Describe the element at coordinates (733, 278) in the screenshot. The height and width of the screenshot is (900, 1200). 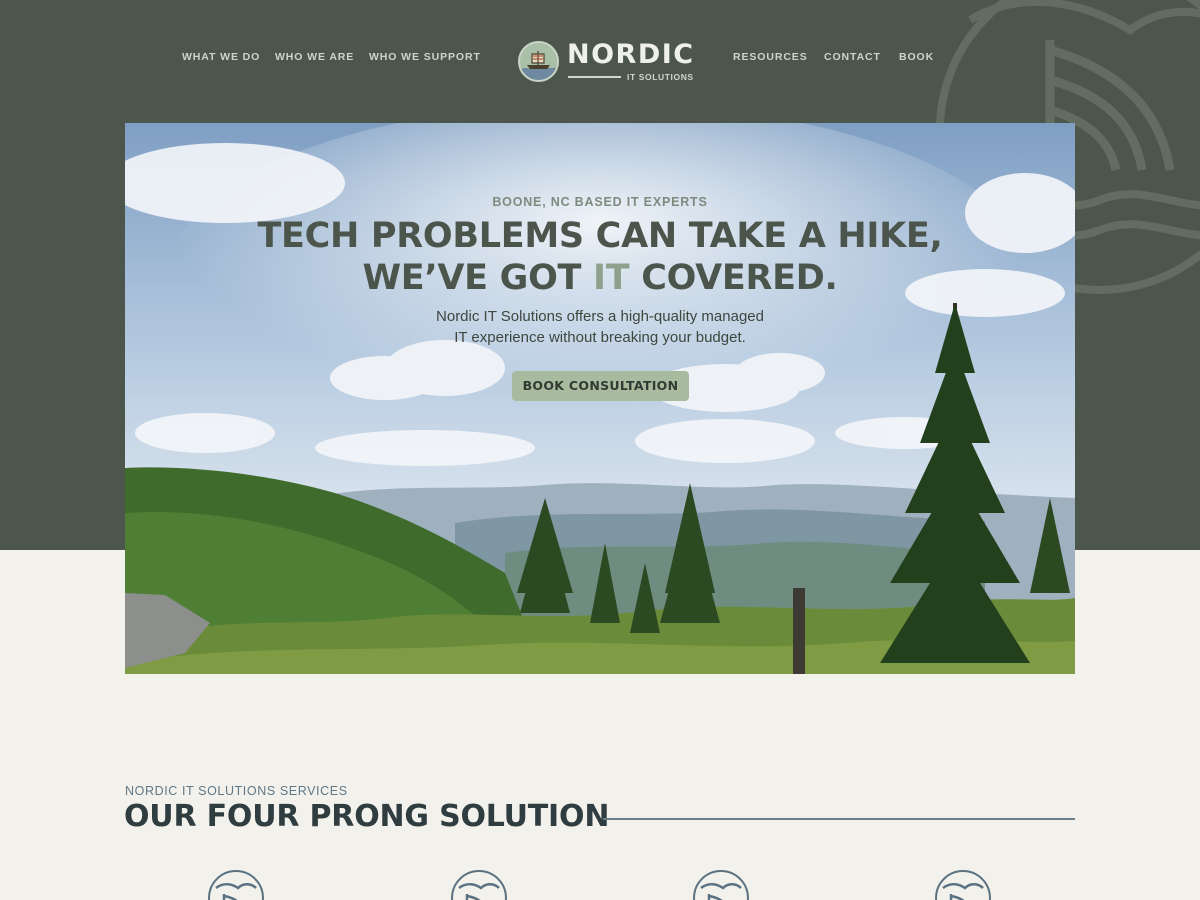
I see `hero-title-line2b: COVERED.` at that location.